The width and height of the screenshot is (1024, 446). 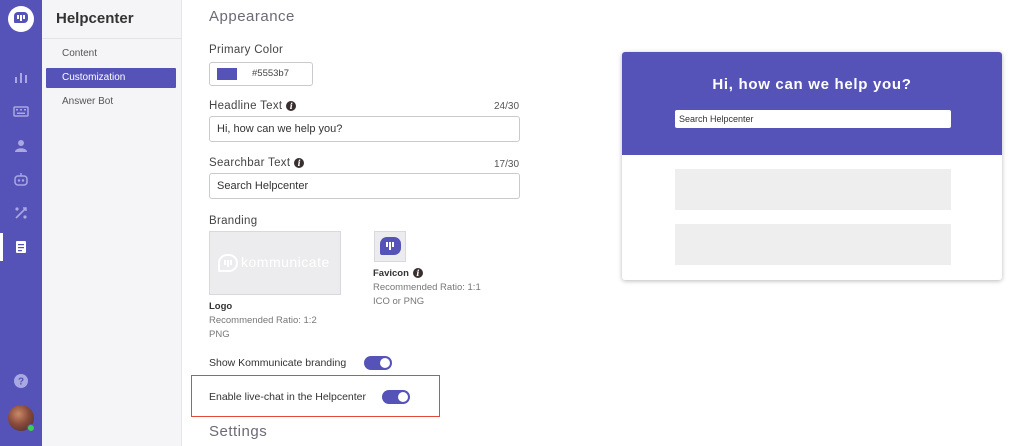 I want to click on favicon-format: ICO or PNG, so click(x=399, y=301).